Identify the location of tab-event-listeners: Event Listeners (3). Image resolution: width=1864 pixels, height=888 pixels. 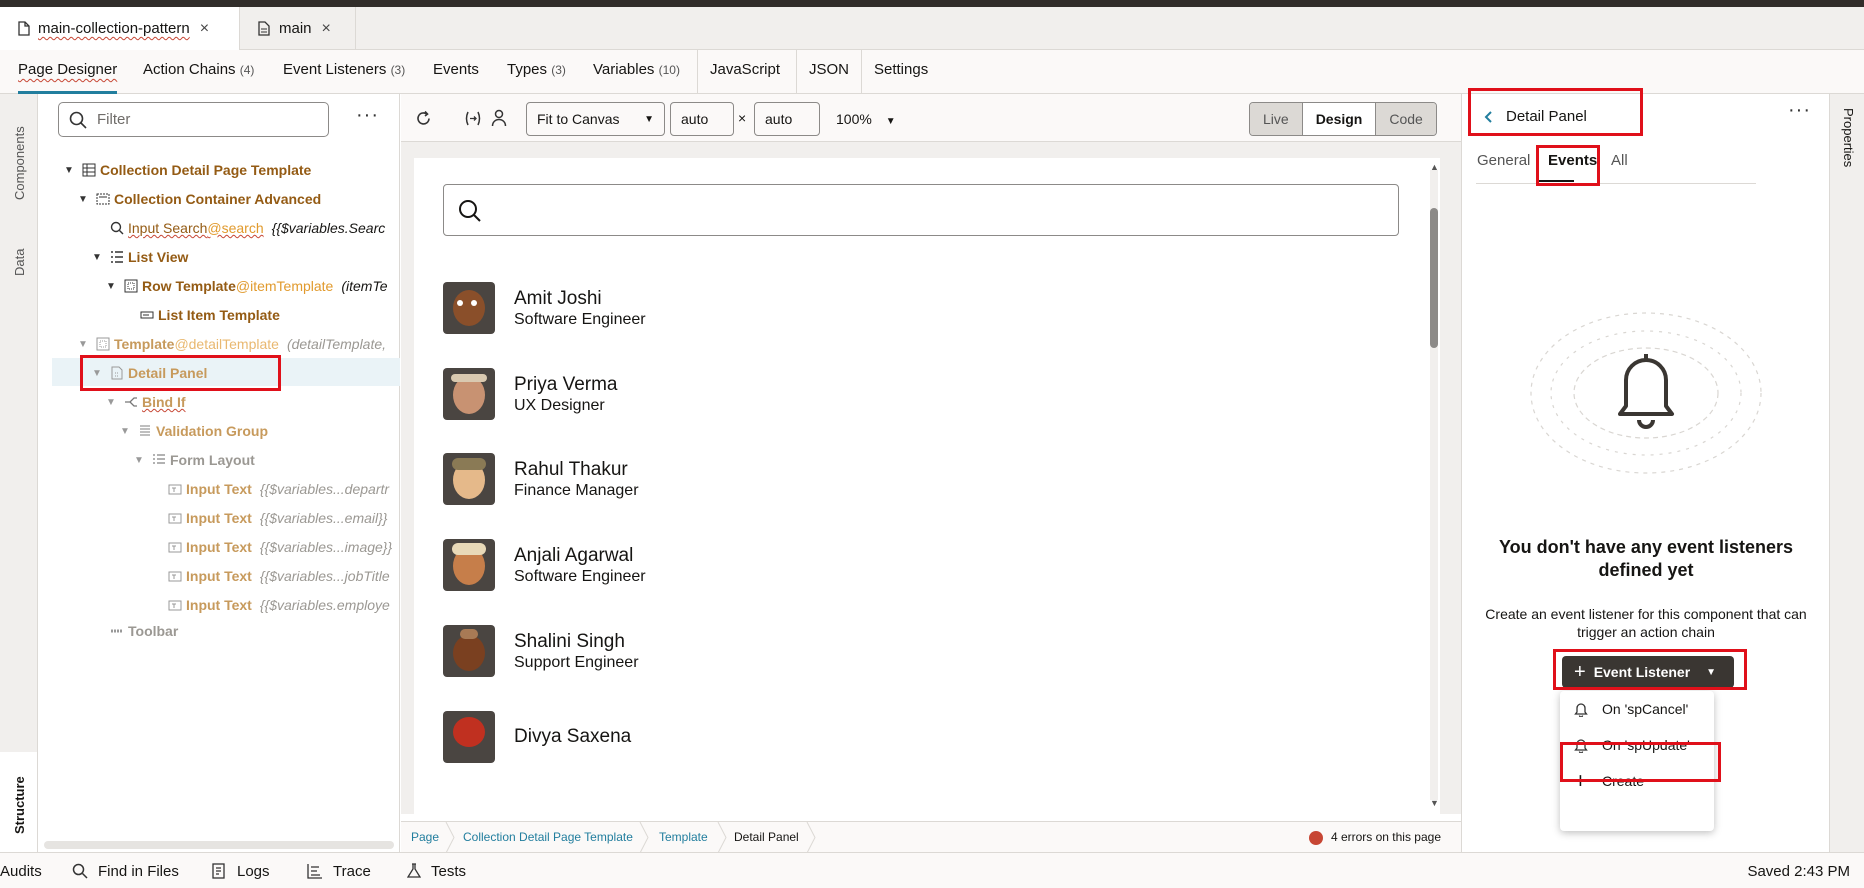
(344, 72).